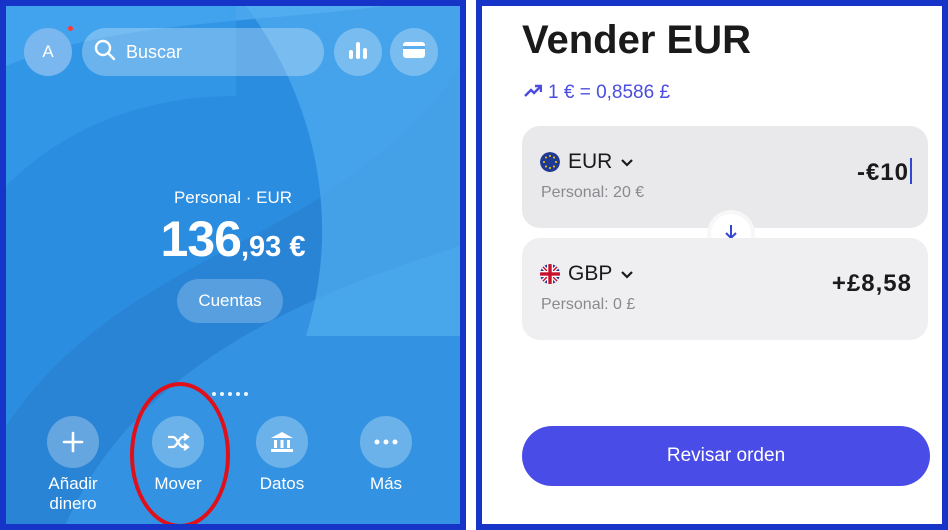 This screenshot has width=948, height=530. I want to click on notification-dot, so click(70, 28).